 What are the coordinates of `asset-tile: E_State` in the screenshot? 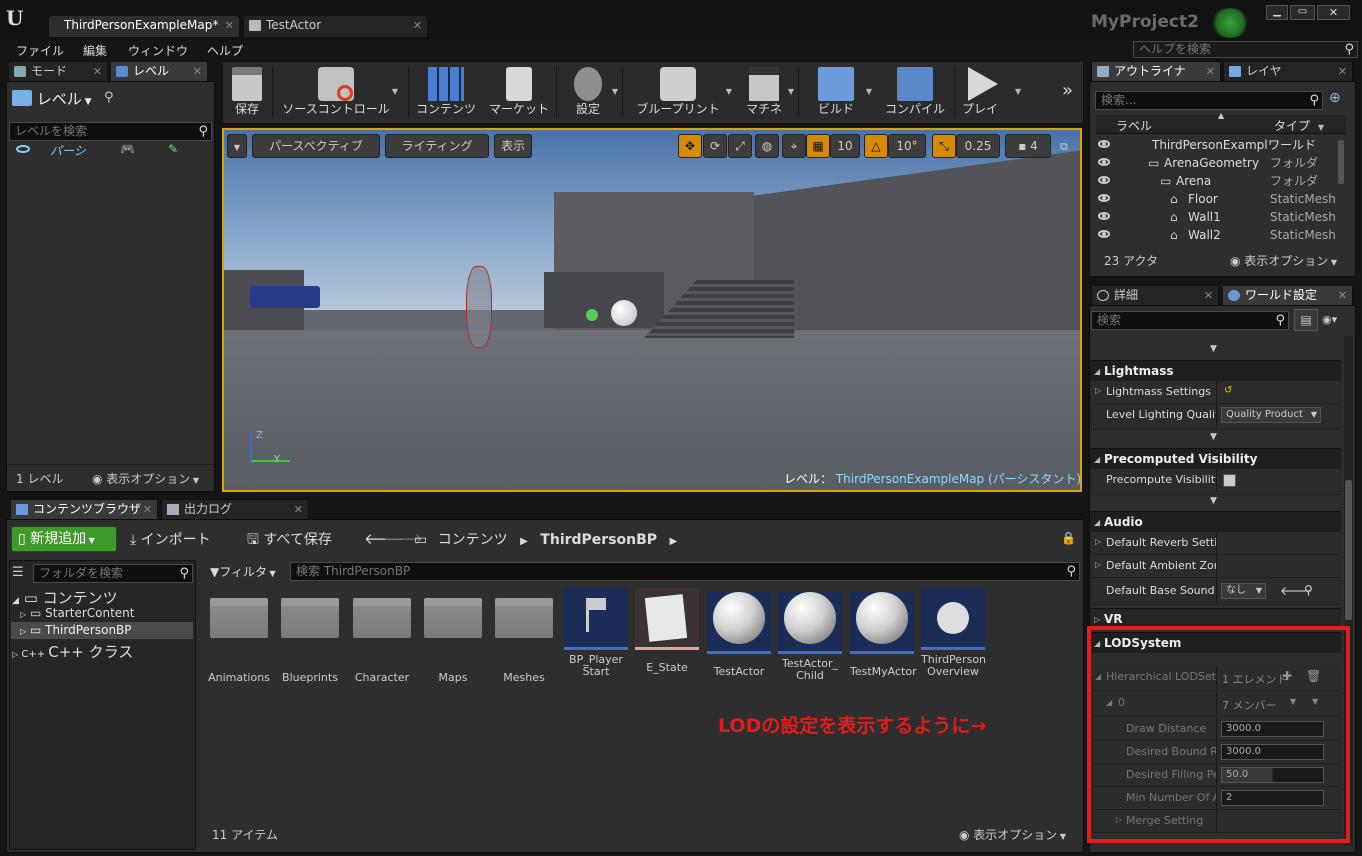 It's located at (667, 631).